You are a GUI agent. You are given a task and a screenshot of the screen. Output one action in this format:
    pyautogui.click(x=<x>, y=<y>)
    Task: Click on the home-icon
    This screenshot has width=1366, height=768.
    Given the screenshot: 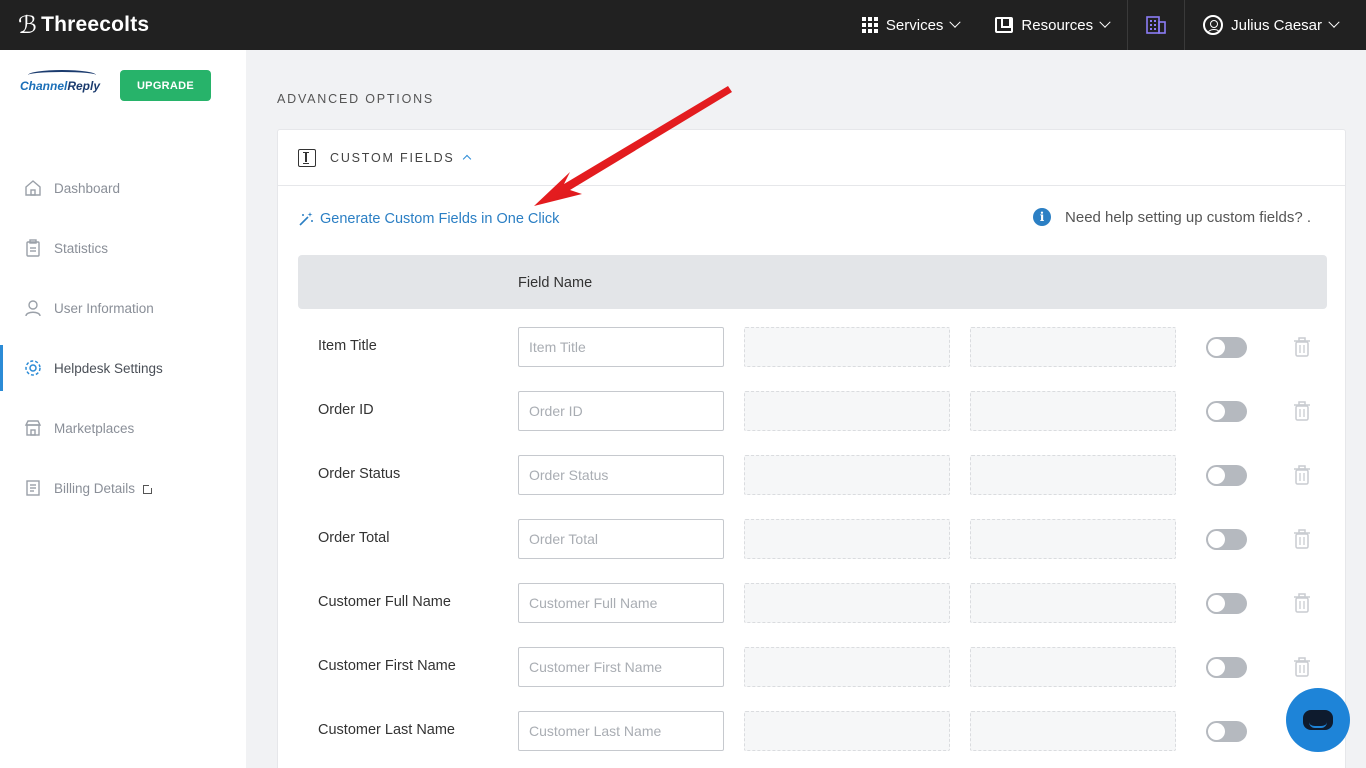 What is the action you would take?
    pyautogui.click(x=33, y=188)
    